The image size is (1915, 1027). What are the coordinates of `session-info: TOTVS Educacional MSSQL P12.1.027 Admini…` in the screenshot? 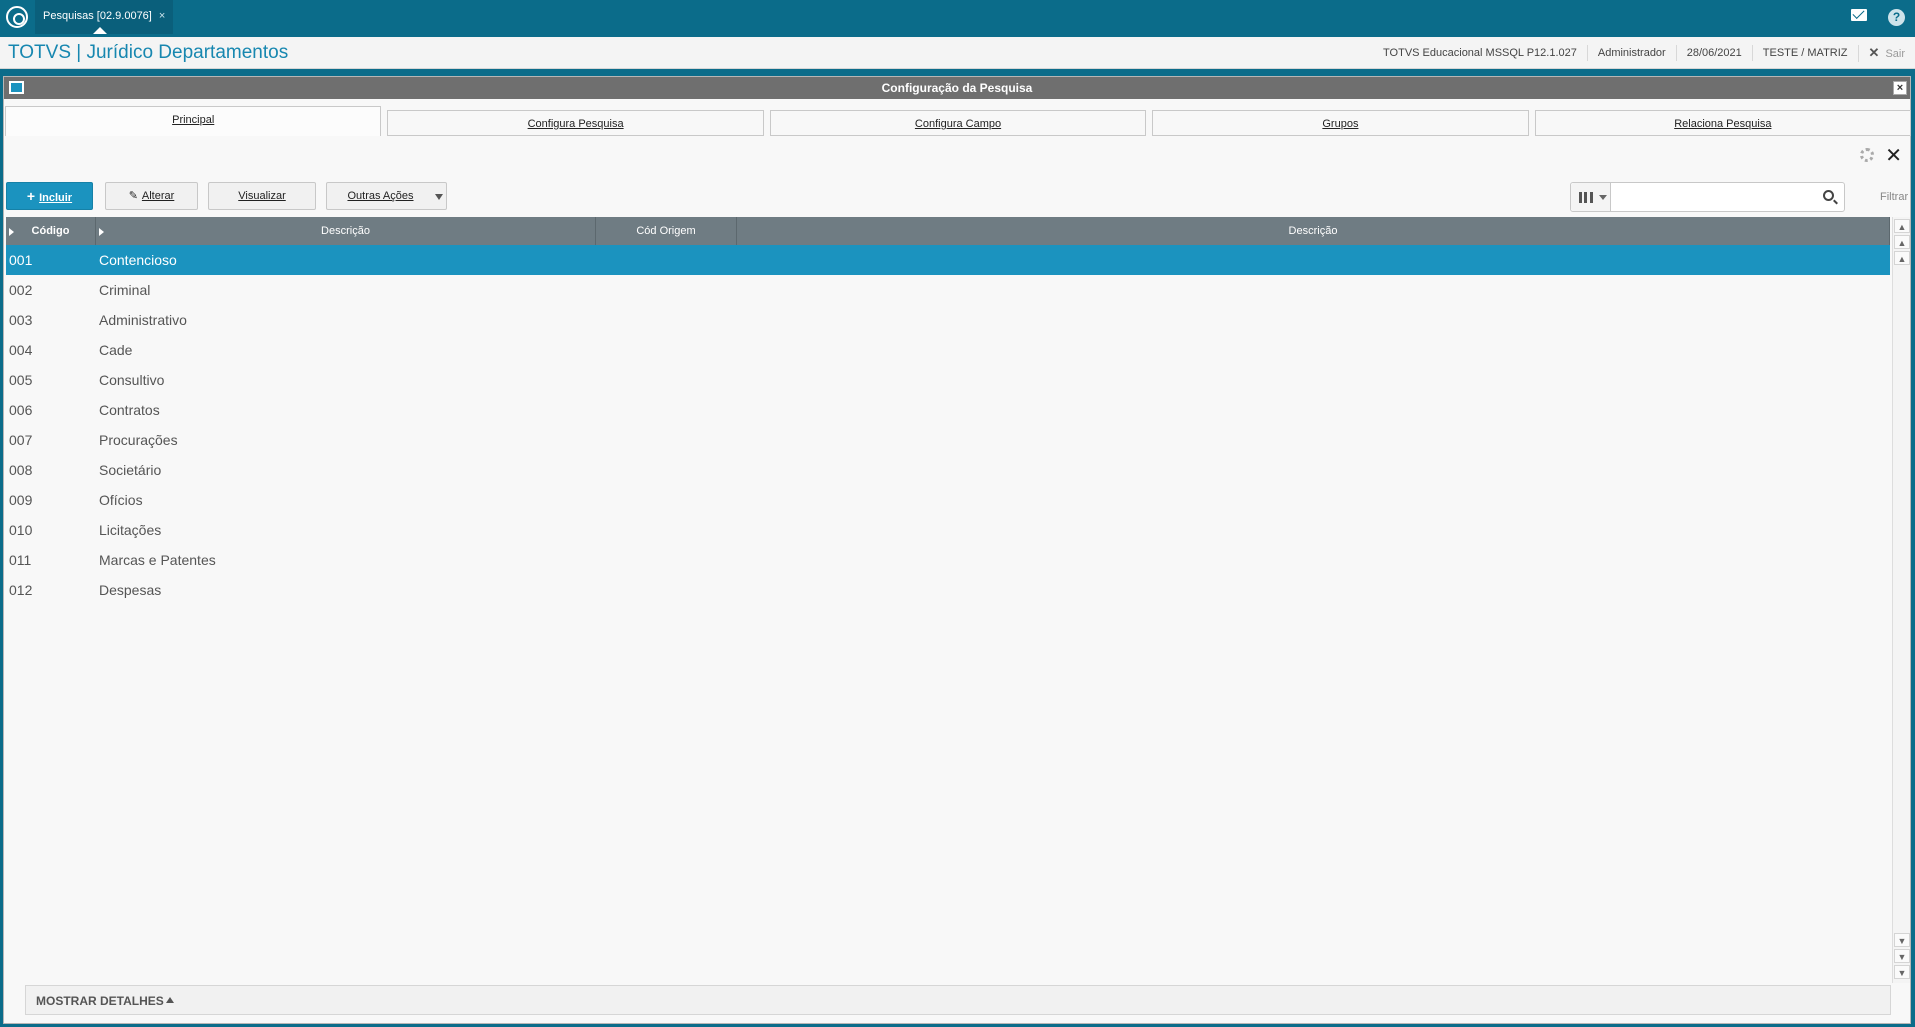 It's located at (1644, 53).